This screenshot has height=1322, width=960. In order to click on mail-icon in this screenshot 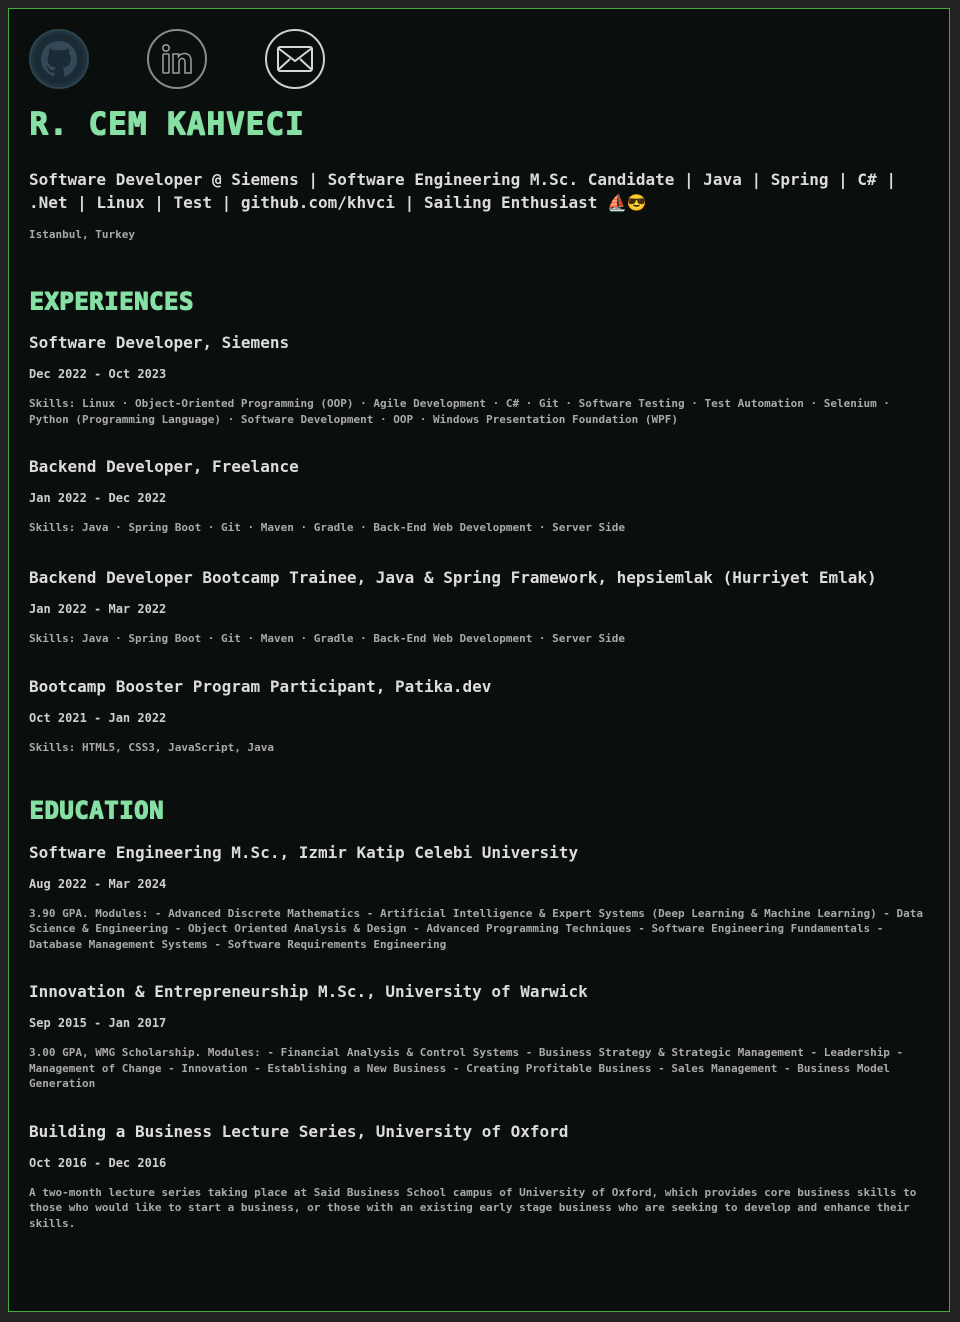, I will do `click(295, 59)`.